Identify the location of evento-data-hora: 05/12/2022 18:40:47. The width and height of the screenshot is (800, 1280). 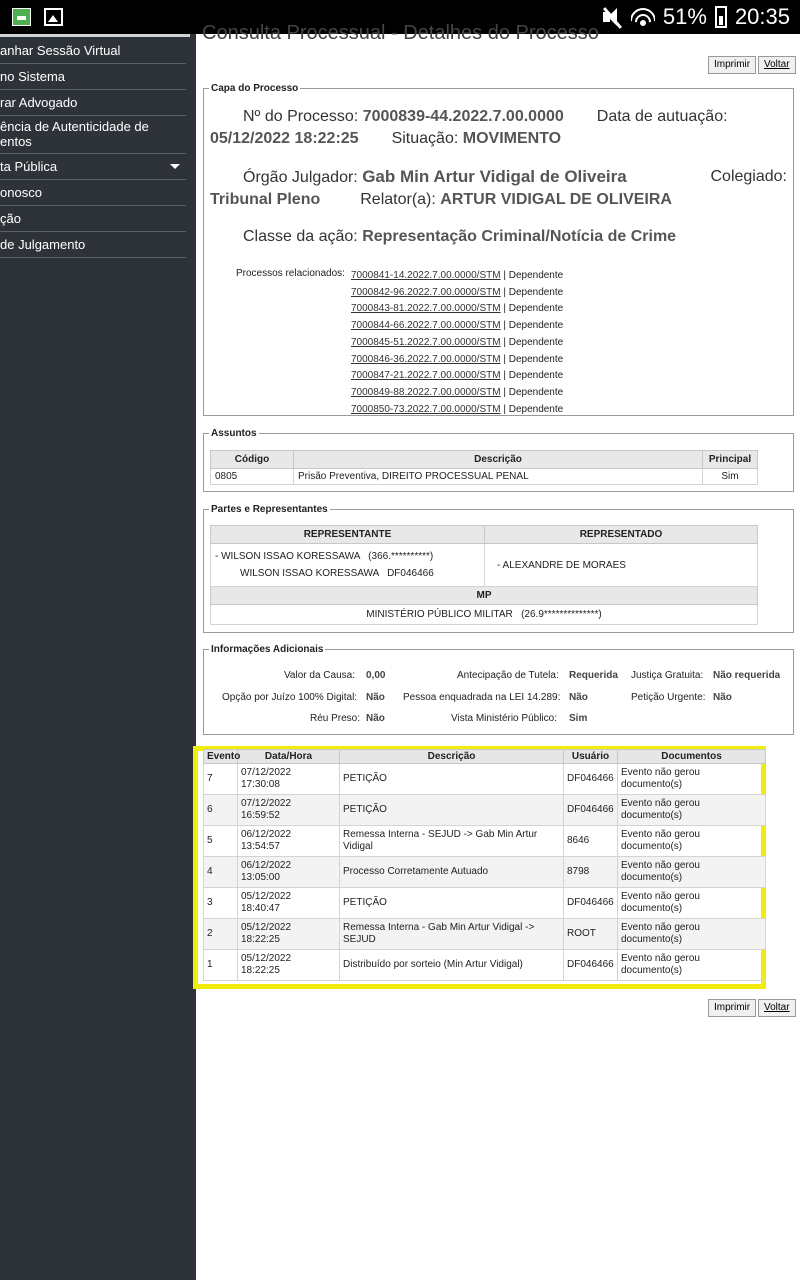
(288, 903).